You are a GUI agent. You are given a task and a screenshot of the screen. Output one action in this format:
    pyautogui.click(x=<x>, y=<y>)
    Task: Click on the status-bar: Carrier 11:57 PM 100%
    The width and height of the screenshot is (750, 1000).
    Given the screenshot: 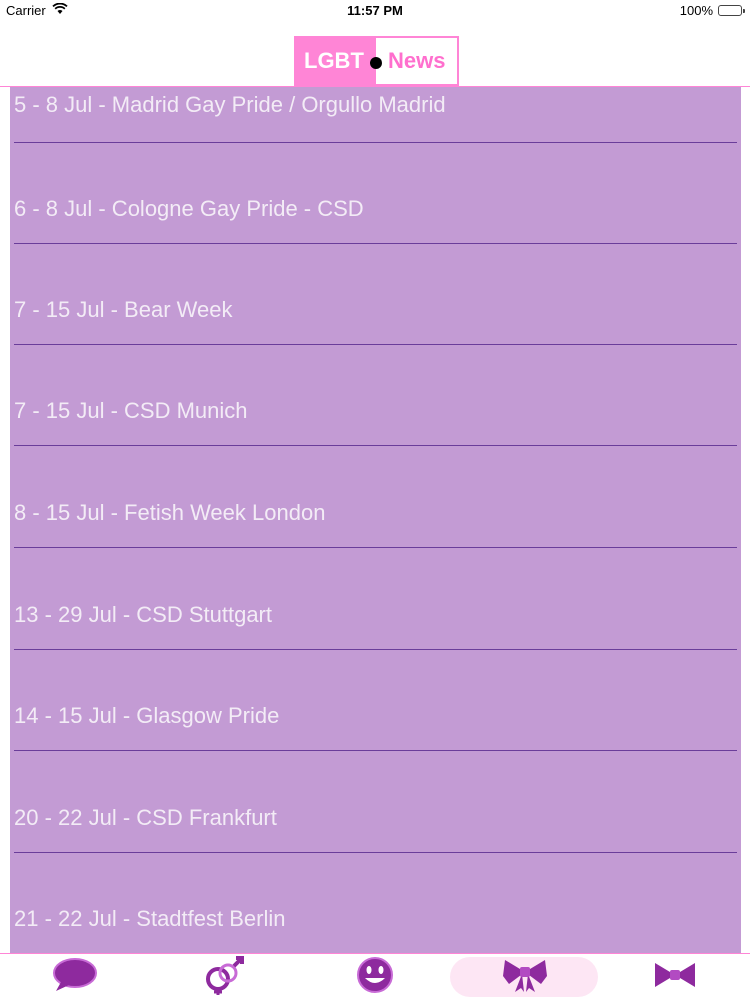 What is the action you would take?
    pyautogui.click(x=375, y=11)
    